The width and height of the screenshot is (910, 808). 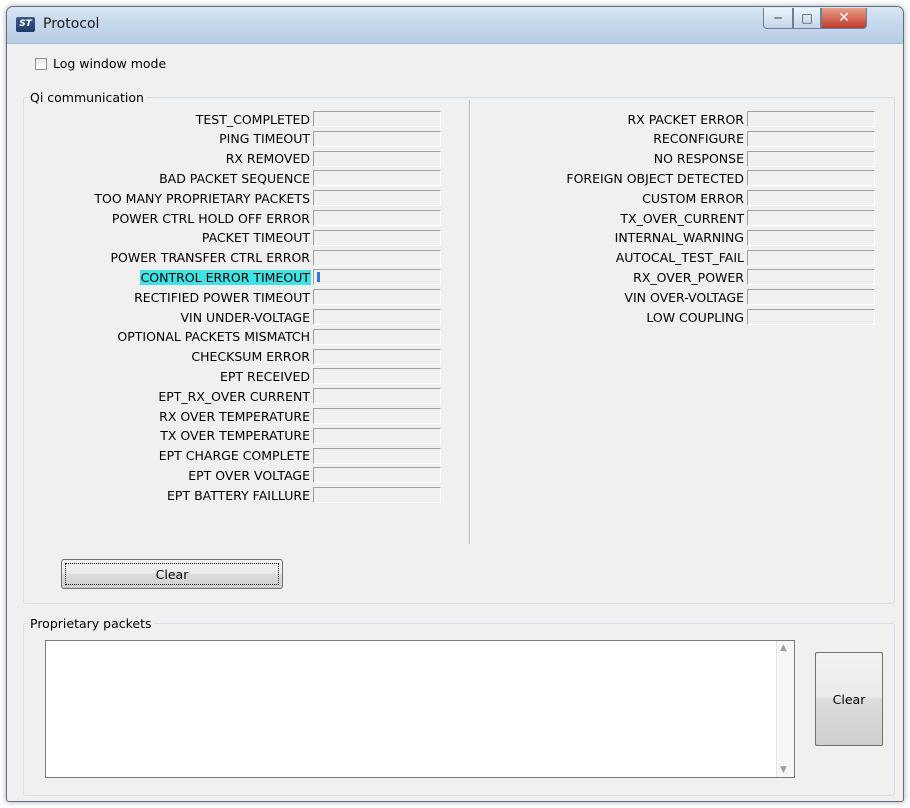 I want to click on status-row: EPT CHARGE COMPLETE, so click(x=228, y=456).